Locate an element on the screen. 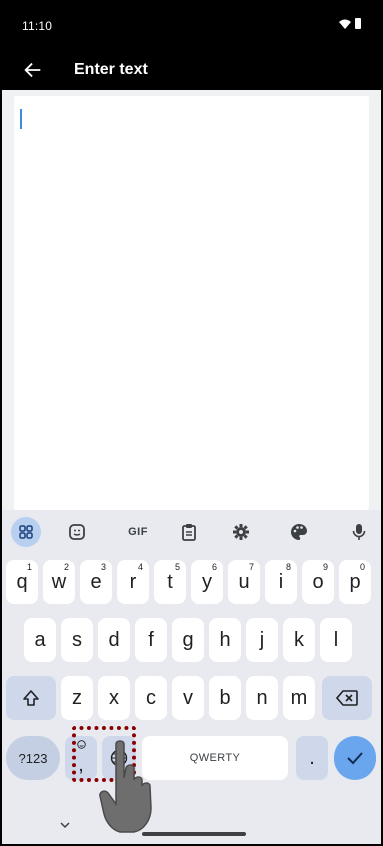 The image size is (383, 846). key-label: y is located at coordinates (207, 581).